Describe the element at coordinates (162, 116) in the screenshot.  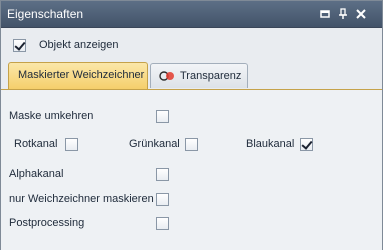
I see `mask-invert-checkbox` at that location.